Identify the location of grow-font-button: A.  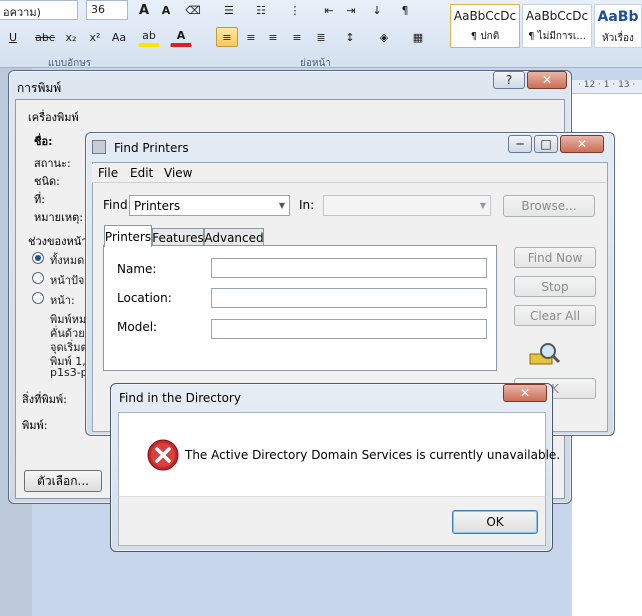
(144, 10).